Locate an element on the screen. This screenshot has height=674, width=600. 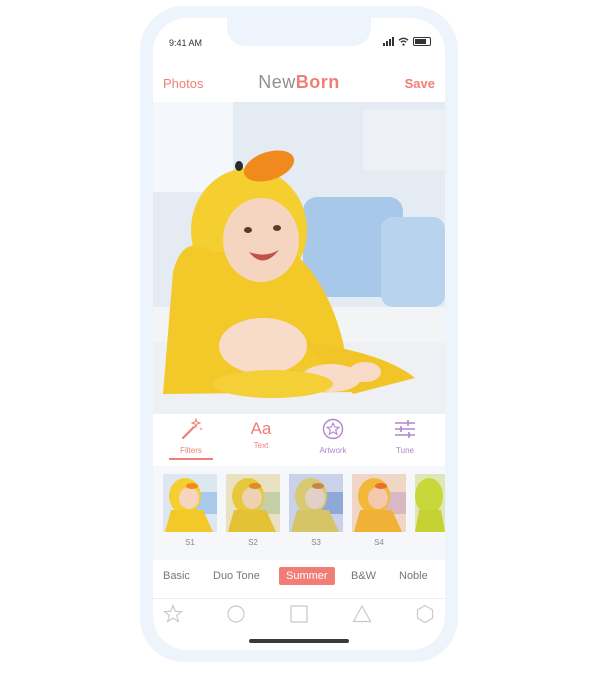
filter-label-s1: S1 is located at coordinates (190, 542).